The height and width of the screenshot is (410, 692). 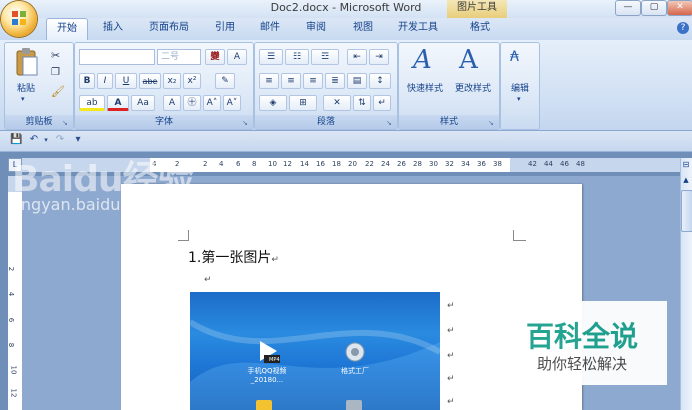 I want to click on scroll-up-icon: ▲, so click(x=686, y=181).